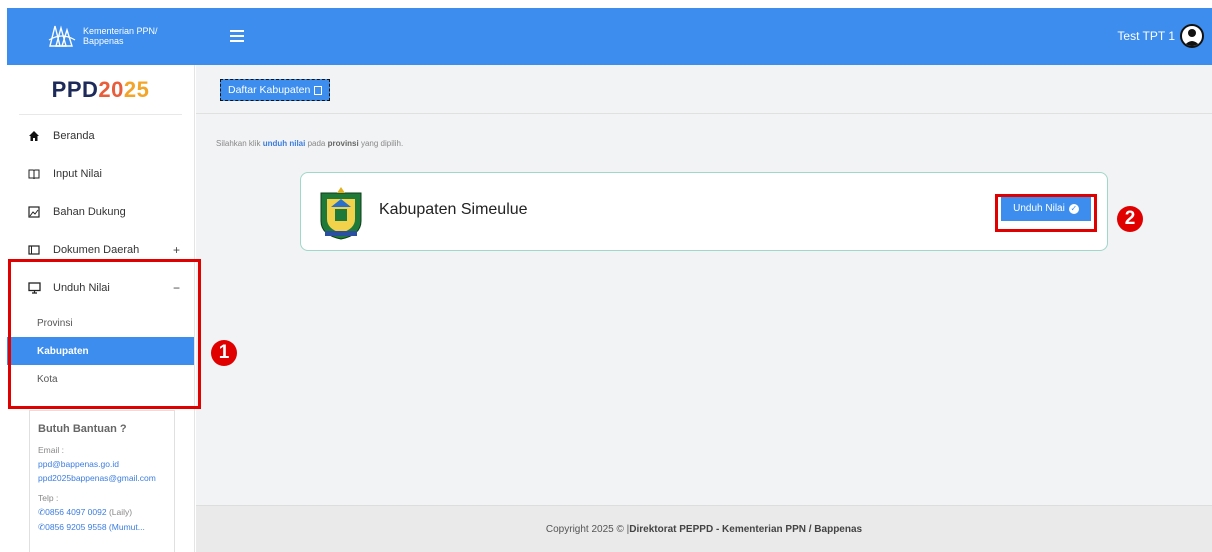  I want to click on kabupaten-card: Kabupaten Simeulue Unduh Nilai ✓, so click(704, 211).